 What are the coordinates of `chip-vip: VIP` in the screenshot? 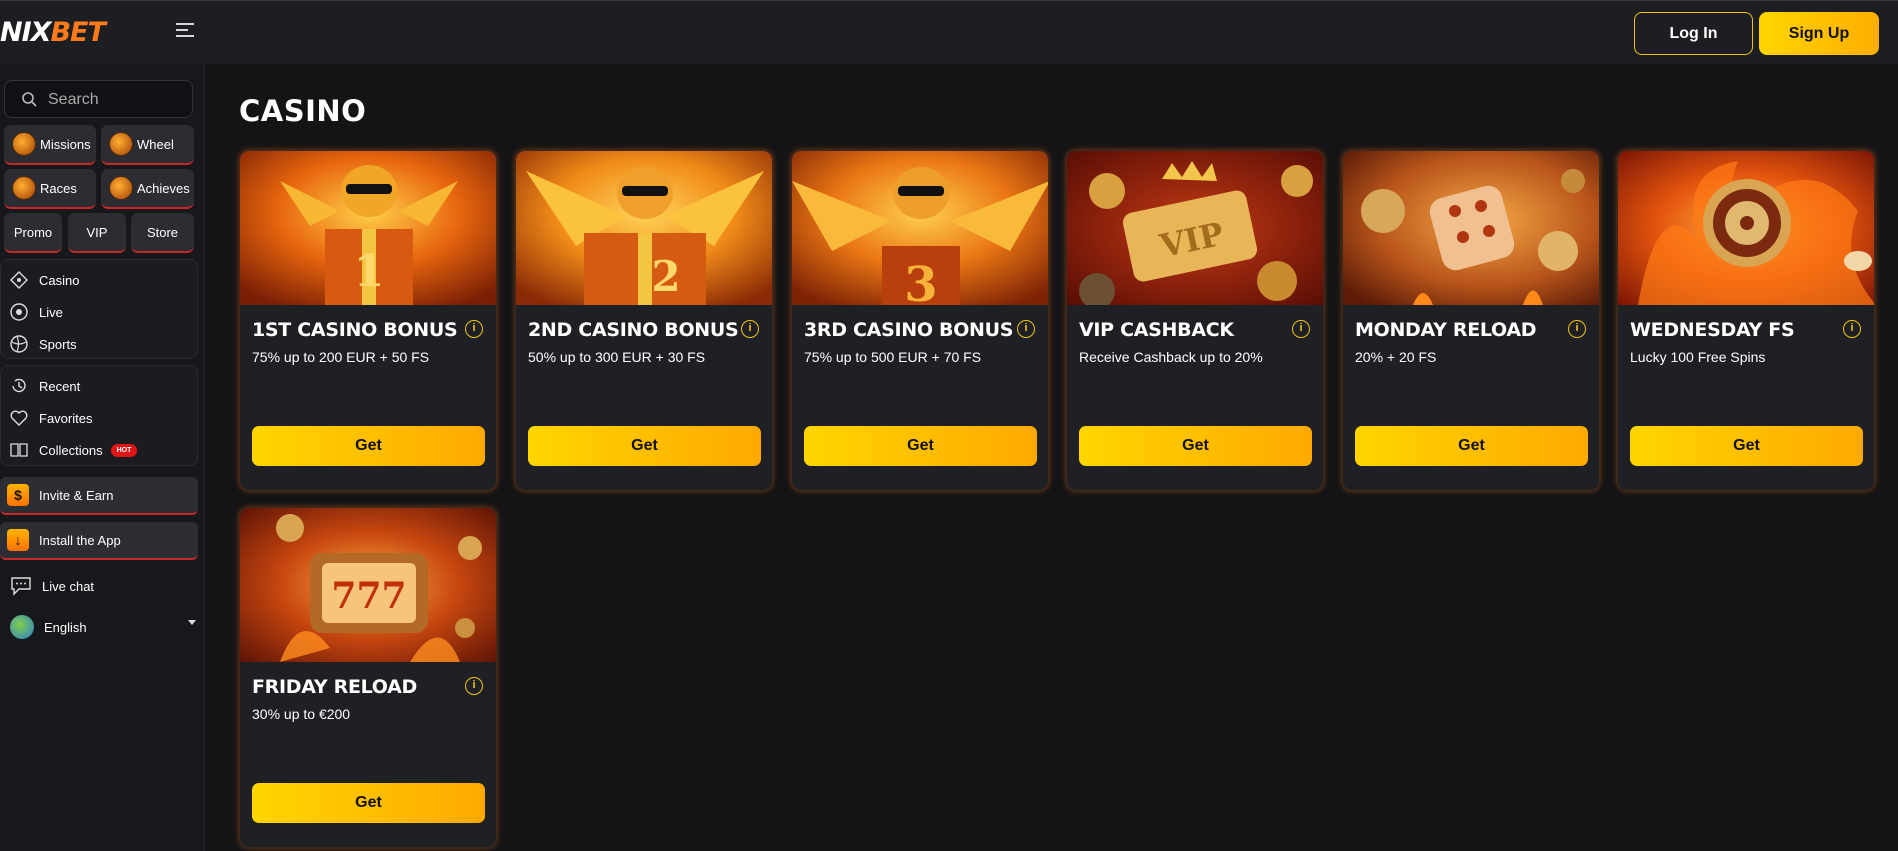 It's located at (97, 233).